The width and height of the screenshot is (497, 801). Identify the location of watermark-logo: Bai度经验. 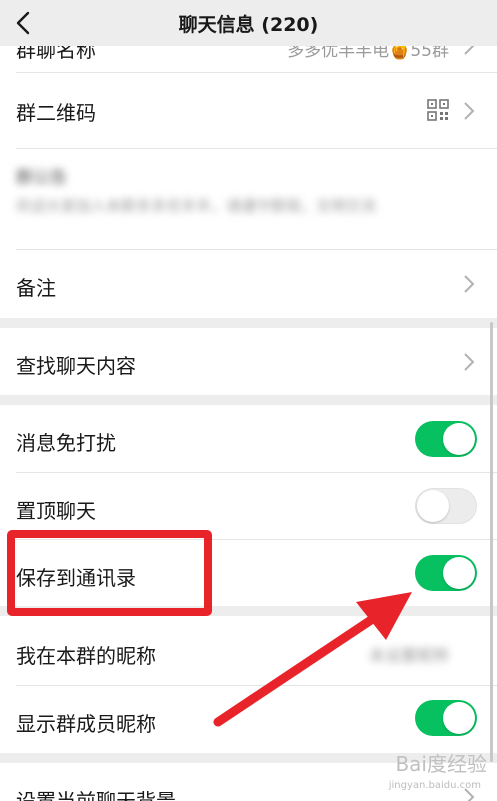
(441, 764).